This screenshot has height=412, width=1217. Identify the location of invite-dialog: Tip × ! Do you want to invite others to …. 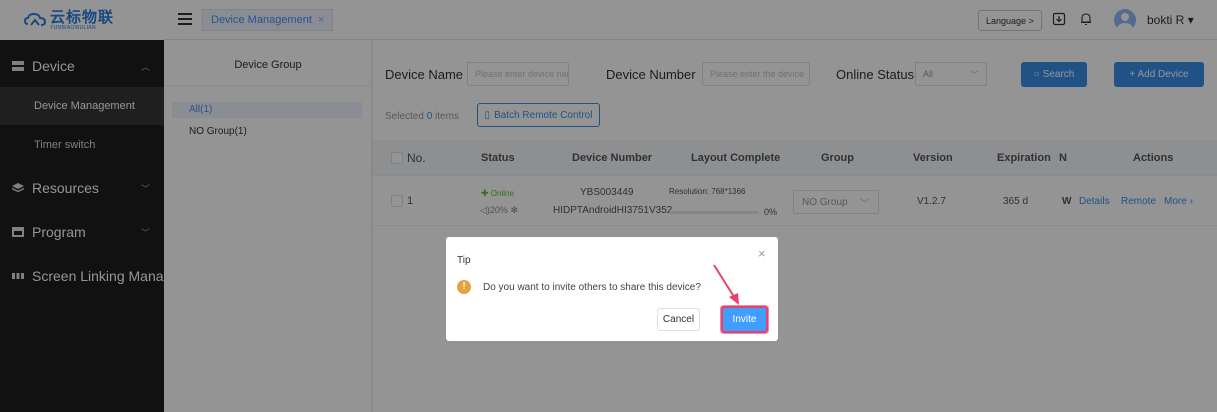
(612, 289).